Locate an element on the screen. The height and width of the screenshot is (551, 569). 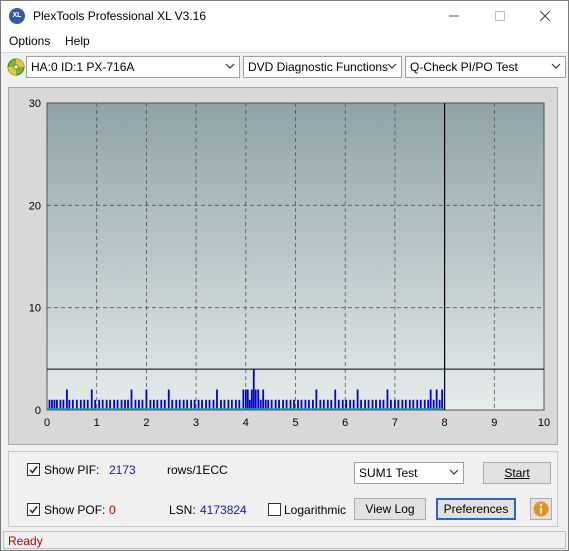
test-mode-select: SUM1 Test is located at coordinates (409, 473).